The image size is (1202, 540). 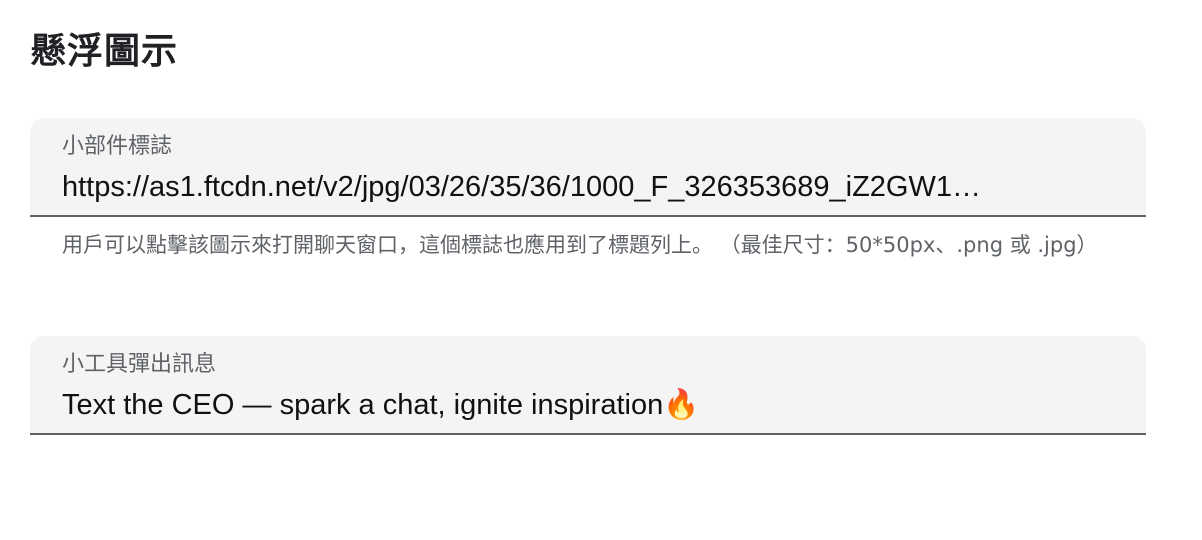 What do you see at coordinates (104, 51) in the screenshot?
I see `section-title: 懸浮圖示` at bounding box center [104, 51].